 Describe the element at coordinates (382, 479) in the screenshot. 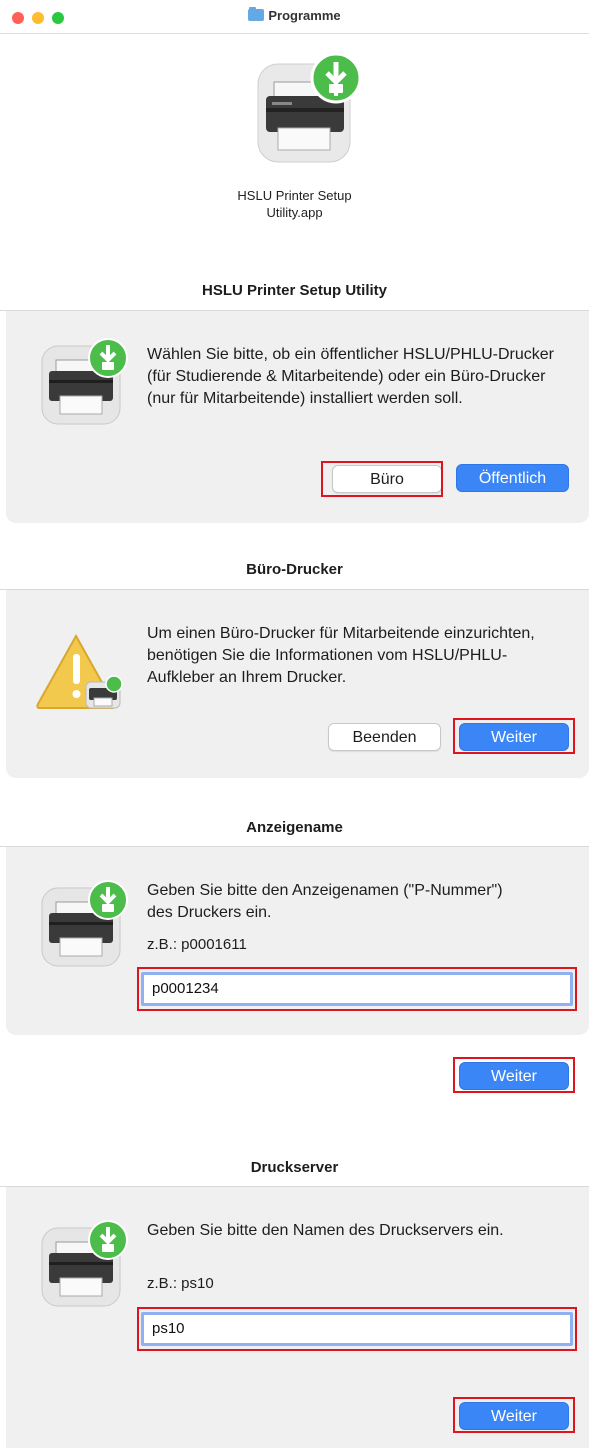

I see `buero-button-highlight` at that location.